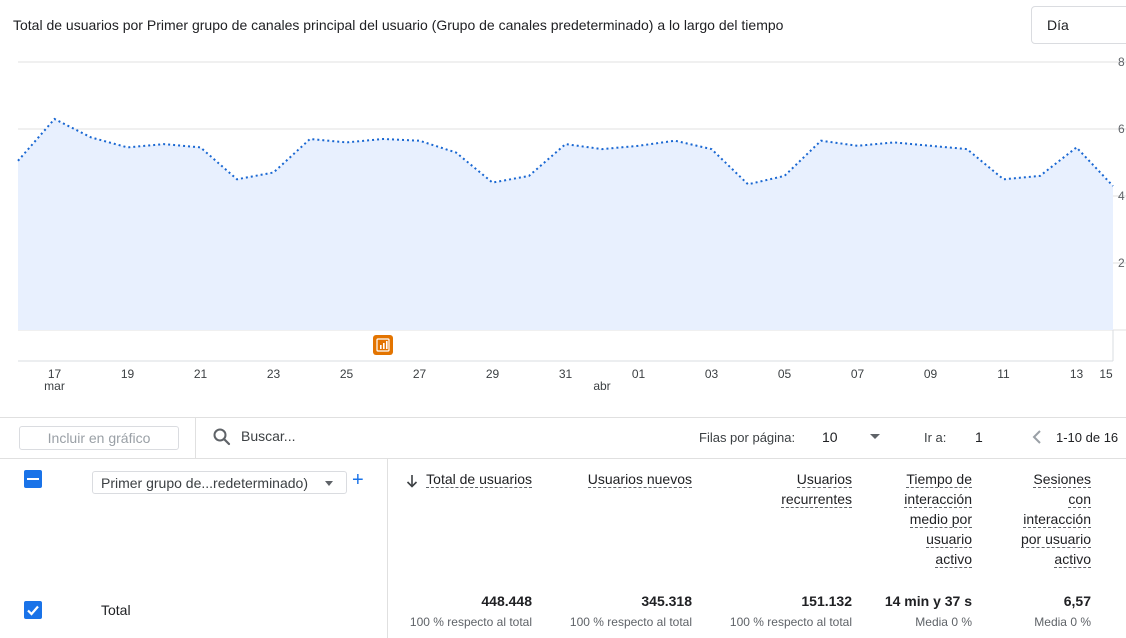 The width and height of the screenshot is (1126, 638). I want to click on y-tick-label: 2, so click(1121, 263).